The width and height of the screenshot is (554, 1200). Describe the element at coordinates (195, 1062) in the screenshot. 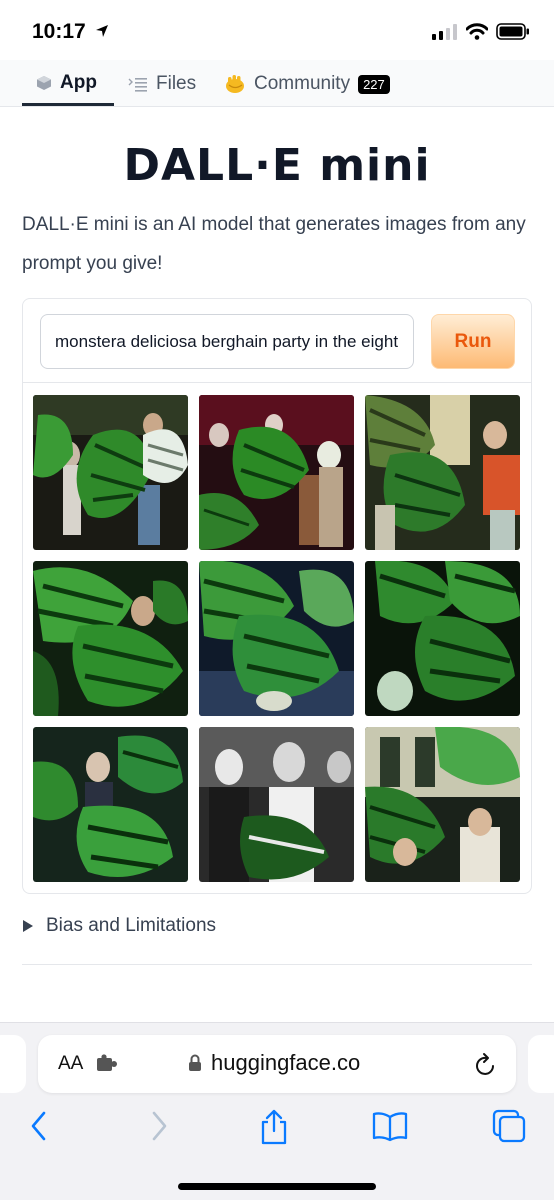

I see `lock-icon` at that location.